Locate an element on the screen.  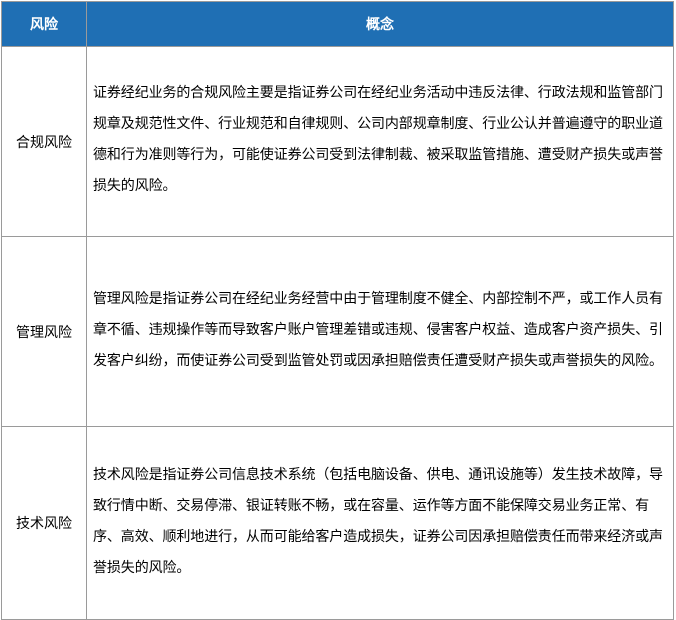
header-concept: 概念 is located at coordinates (380, 24).